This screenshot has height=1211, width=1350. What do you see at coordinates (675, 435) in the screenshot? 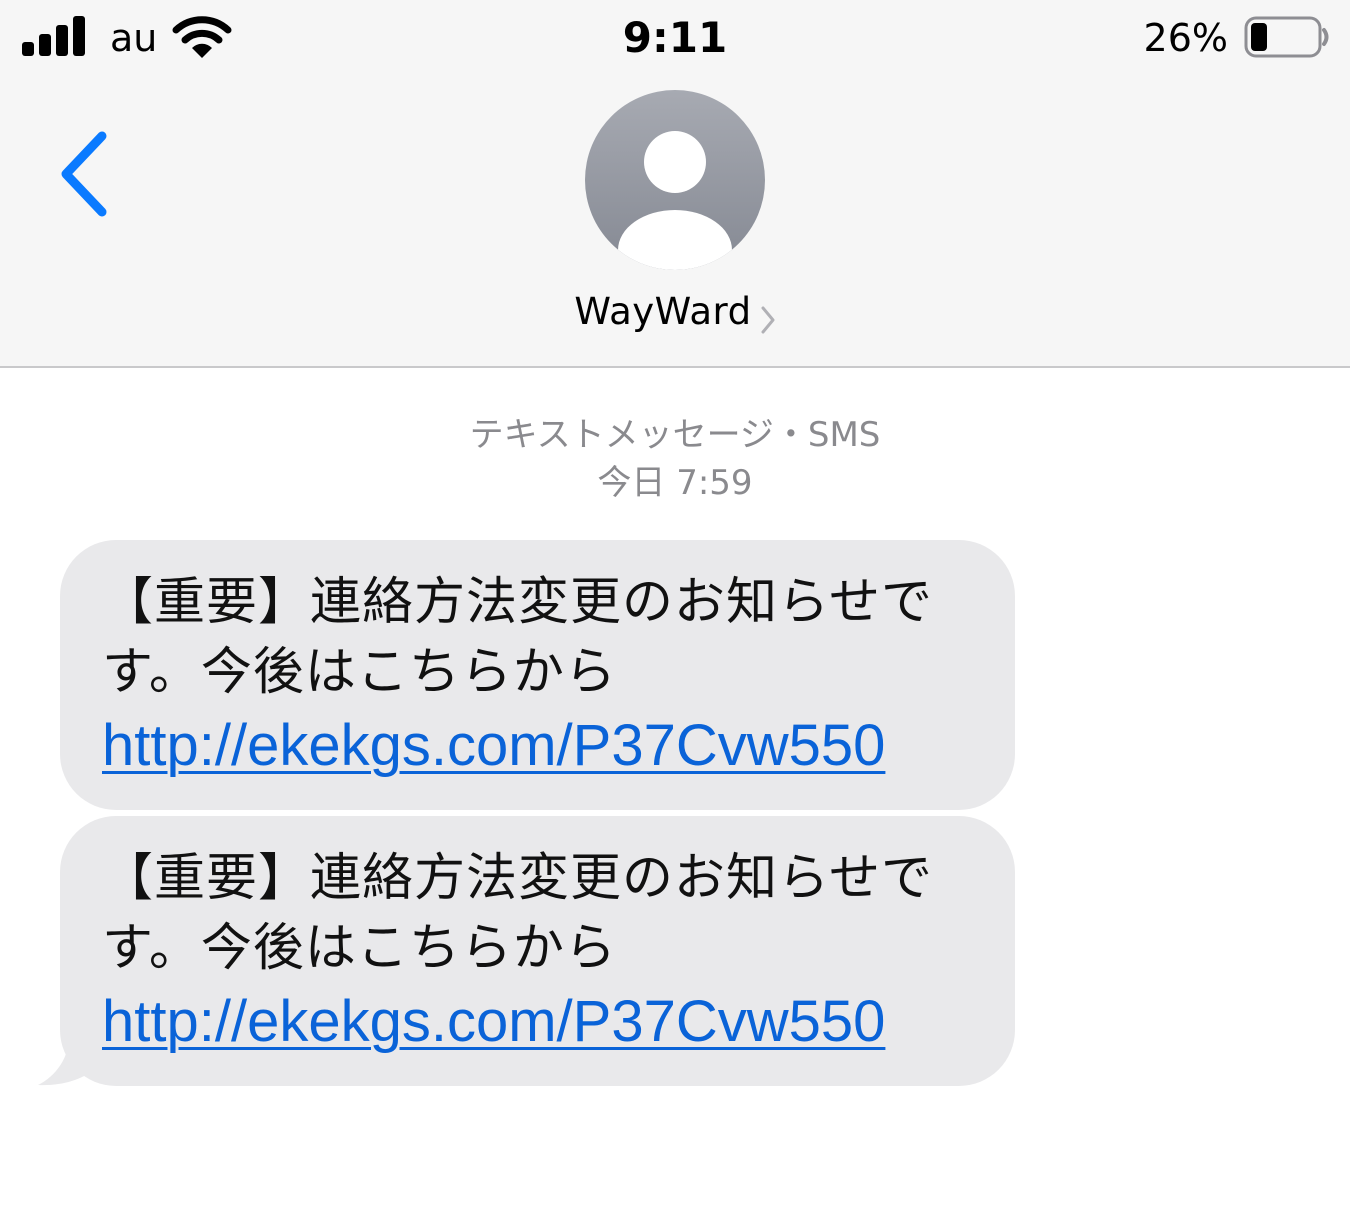
I see `service-label: テキストメッセージ・SMS` at bounding box center [675, 435].